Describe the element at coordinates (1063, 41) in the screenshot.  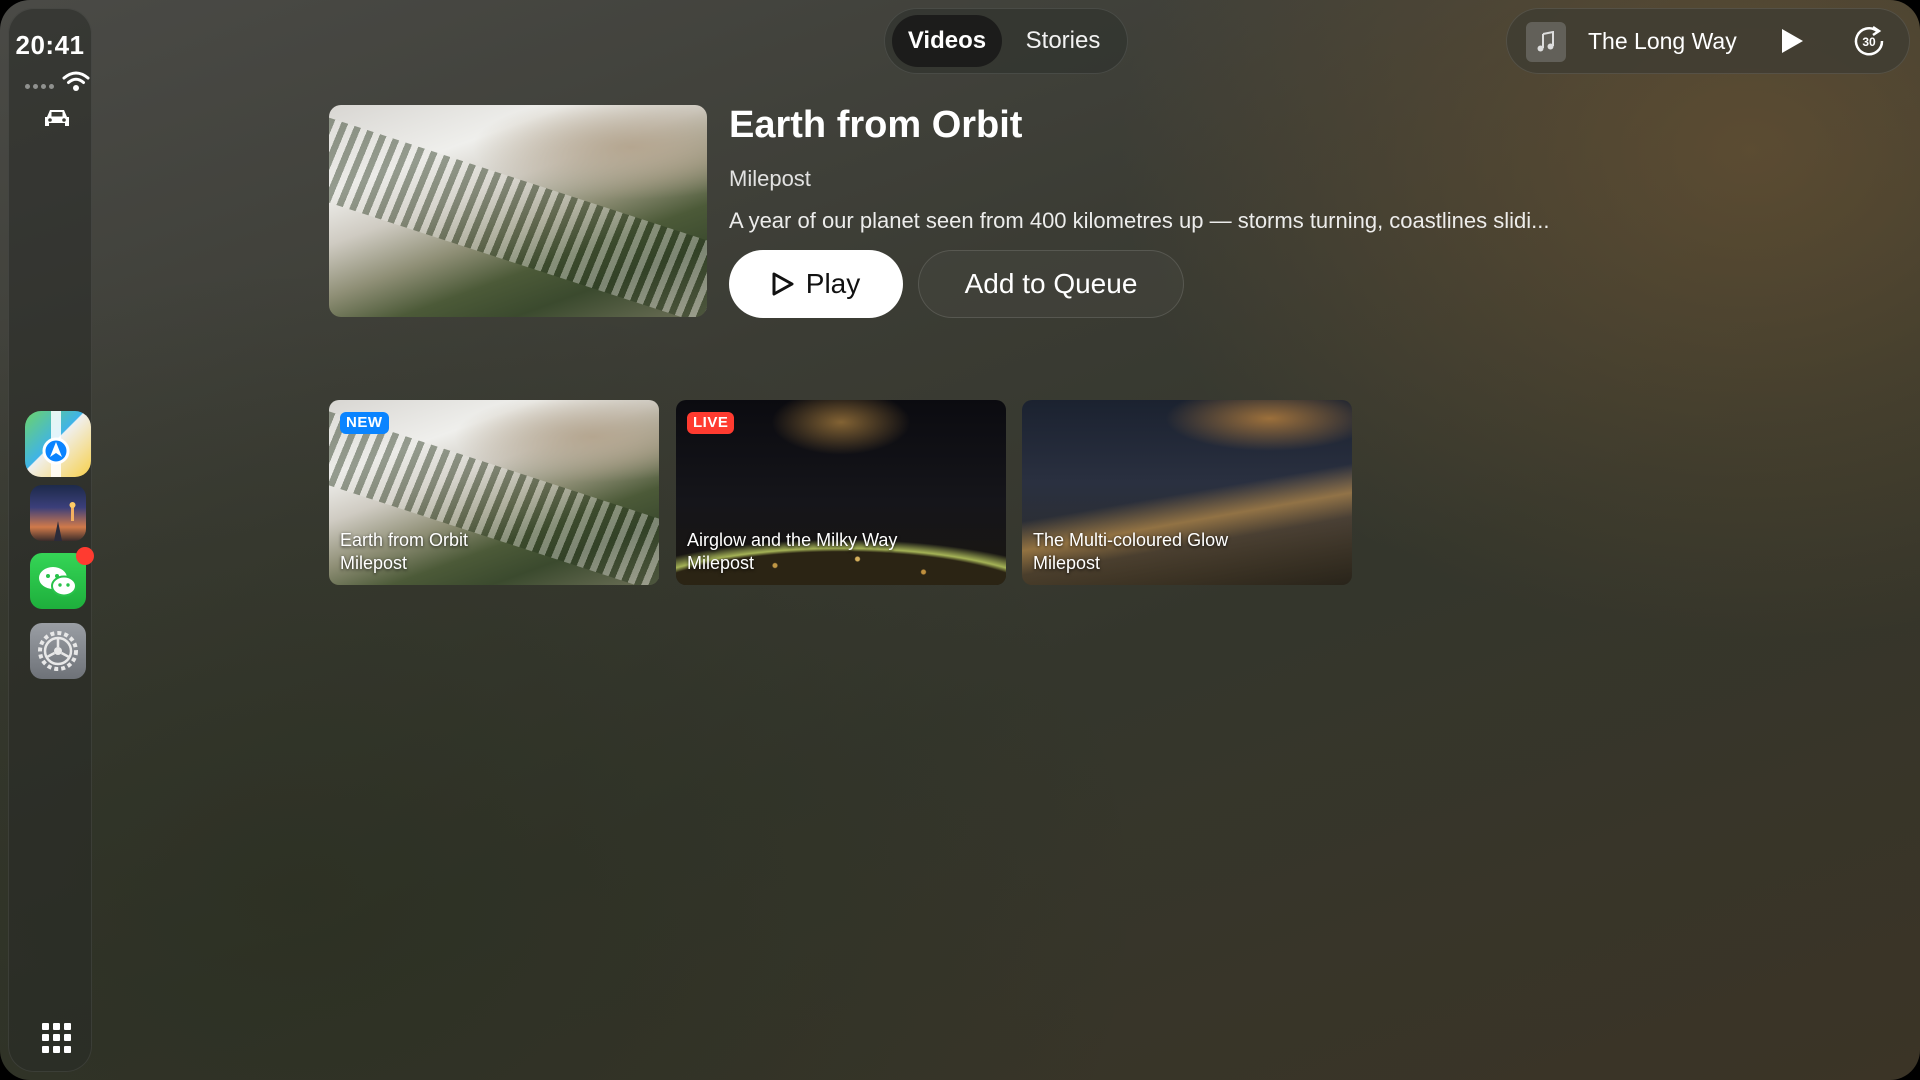
I see `tab-stories: Stories` at that location.